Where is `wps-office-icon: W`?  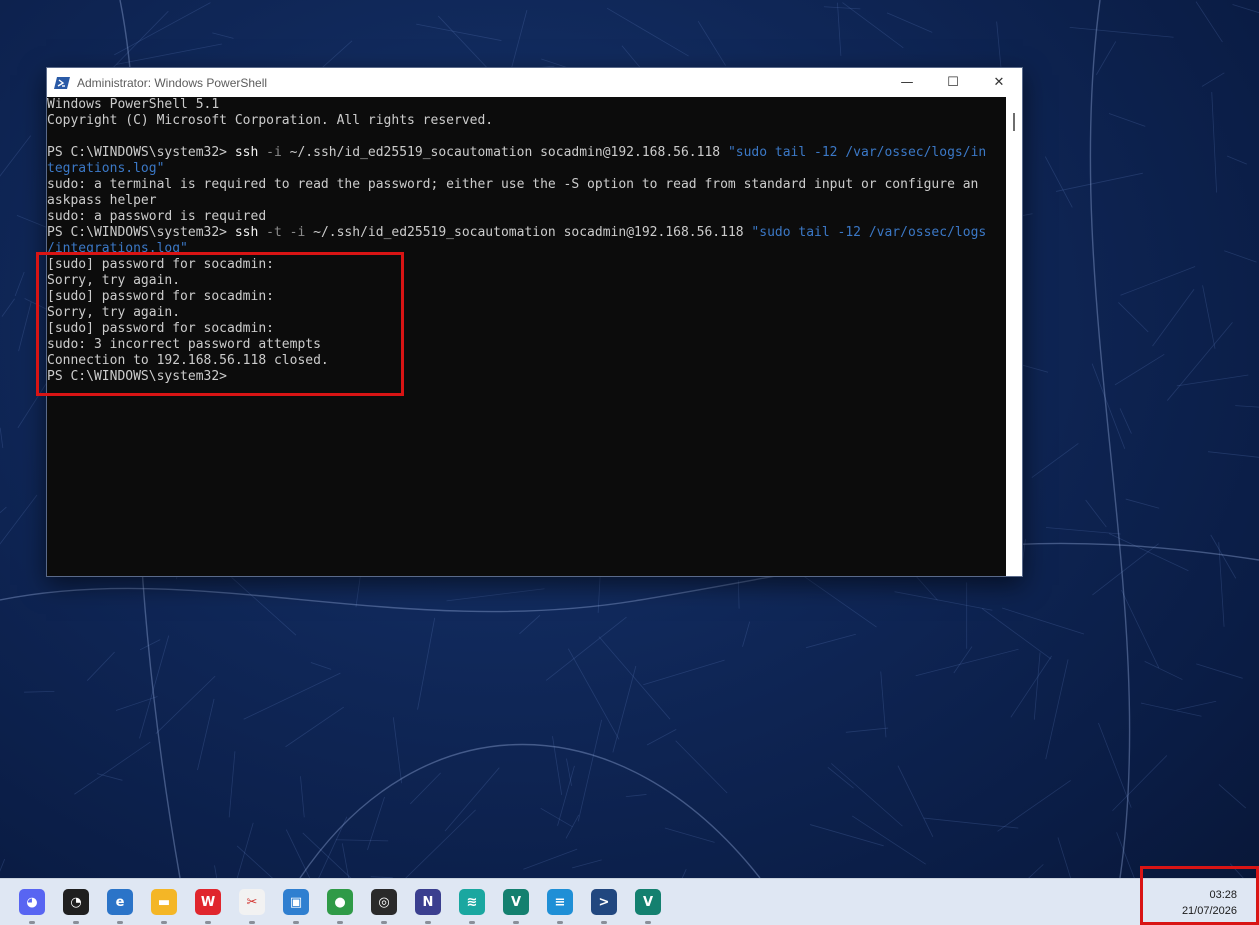 wps-office-icon: W is located at coordinates (208, 902).